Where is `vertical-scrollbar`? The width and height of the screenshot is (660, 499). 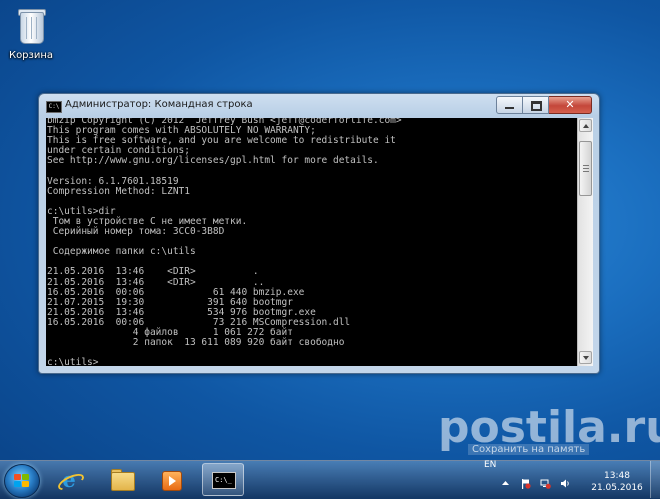 vertical-scrollbar is located at coordinates (585, 242).